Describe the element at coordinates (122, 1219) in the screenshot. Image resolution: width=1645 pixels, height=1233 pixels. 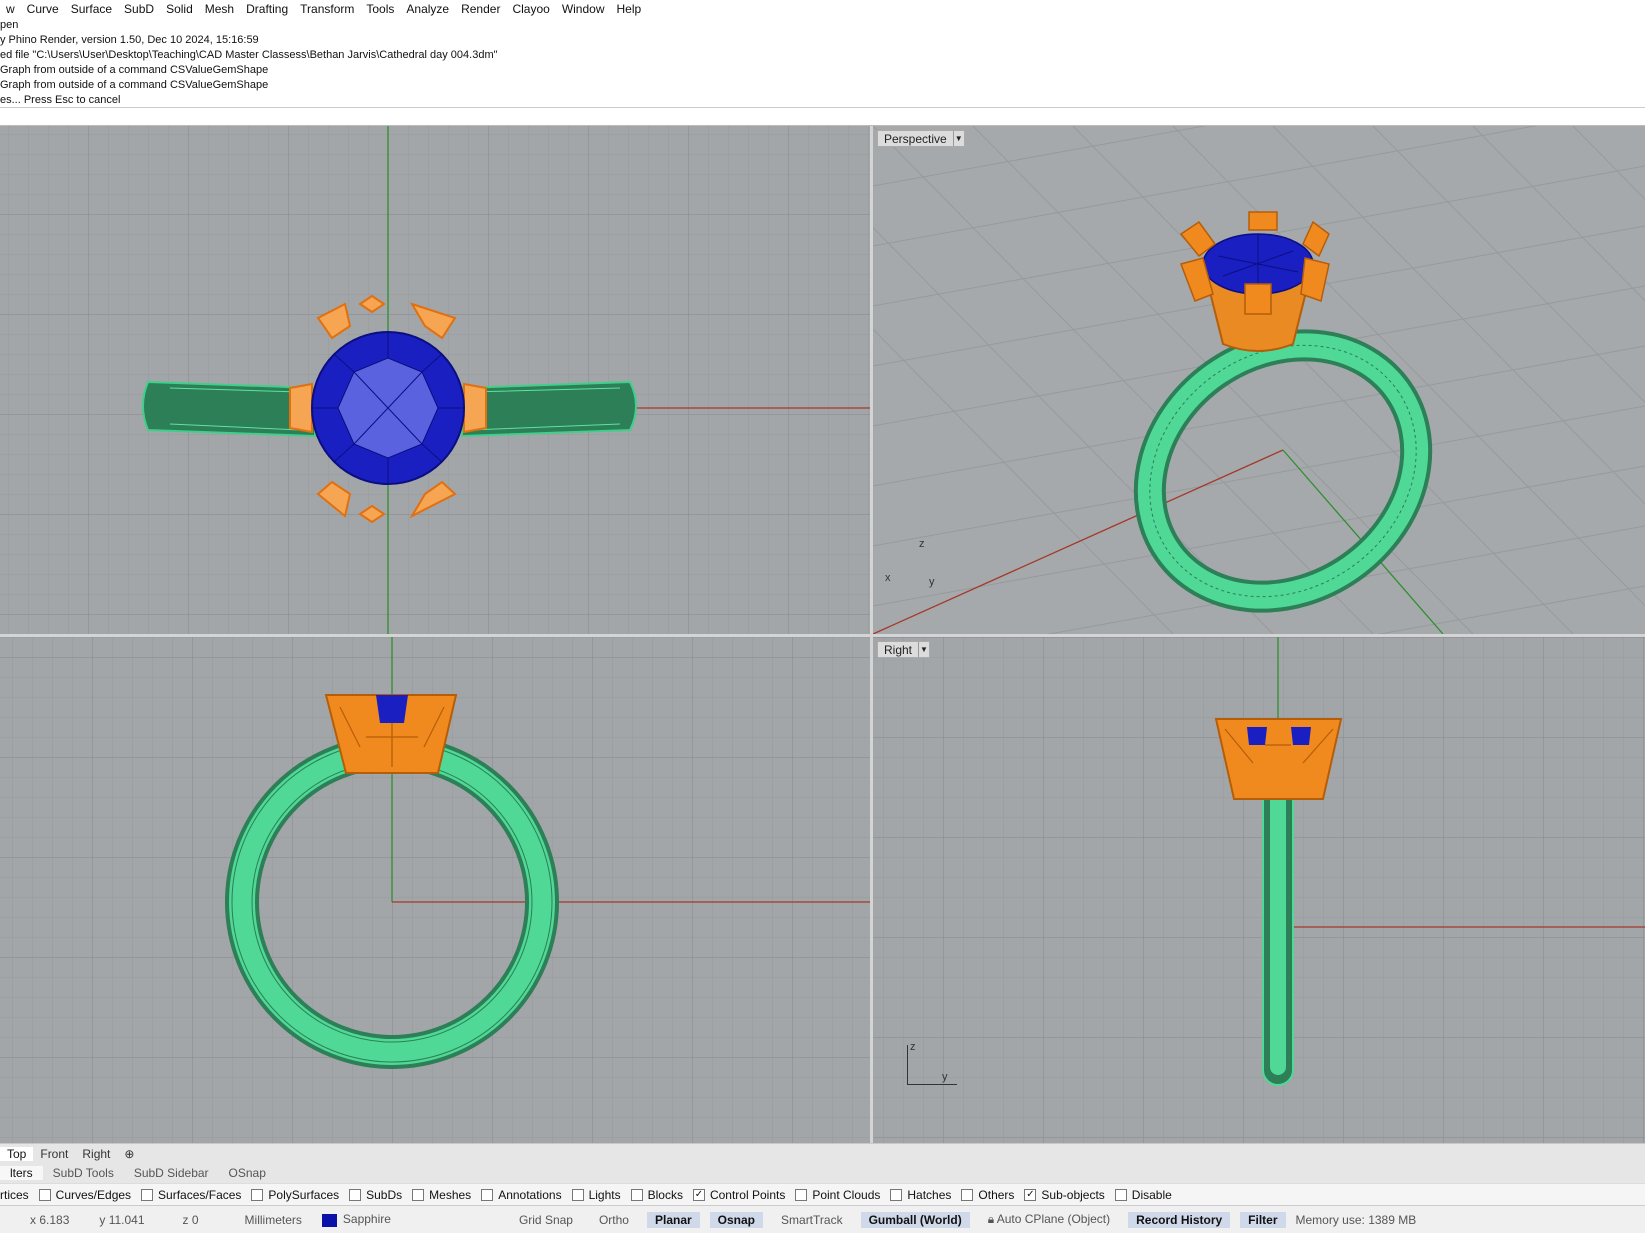
I see `coord-y: y 11.041` at that location.